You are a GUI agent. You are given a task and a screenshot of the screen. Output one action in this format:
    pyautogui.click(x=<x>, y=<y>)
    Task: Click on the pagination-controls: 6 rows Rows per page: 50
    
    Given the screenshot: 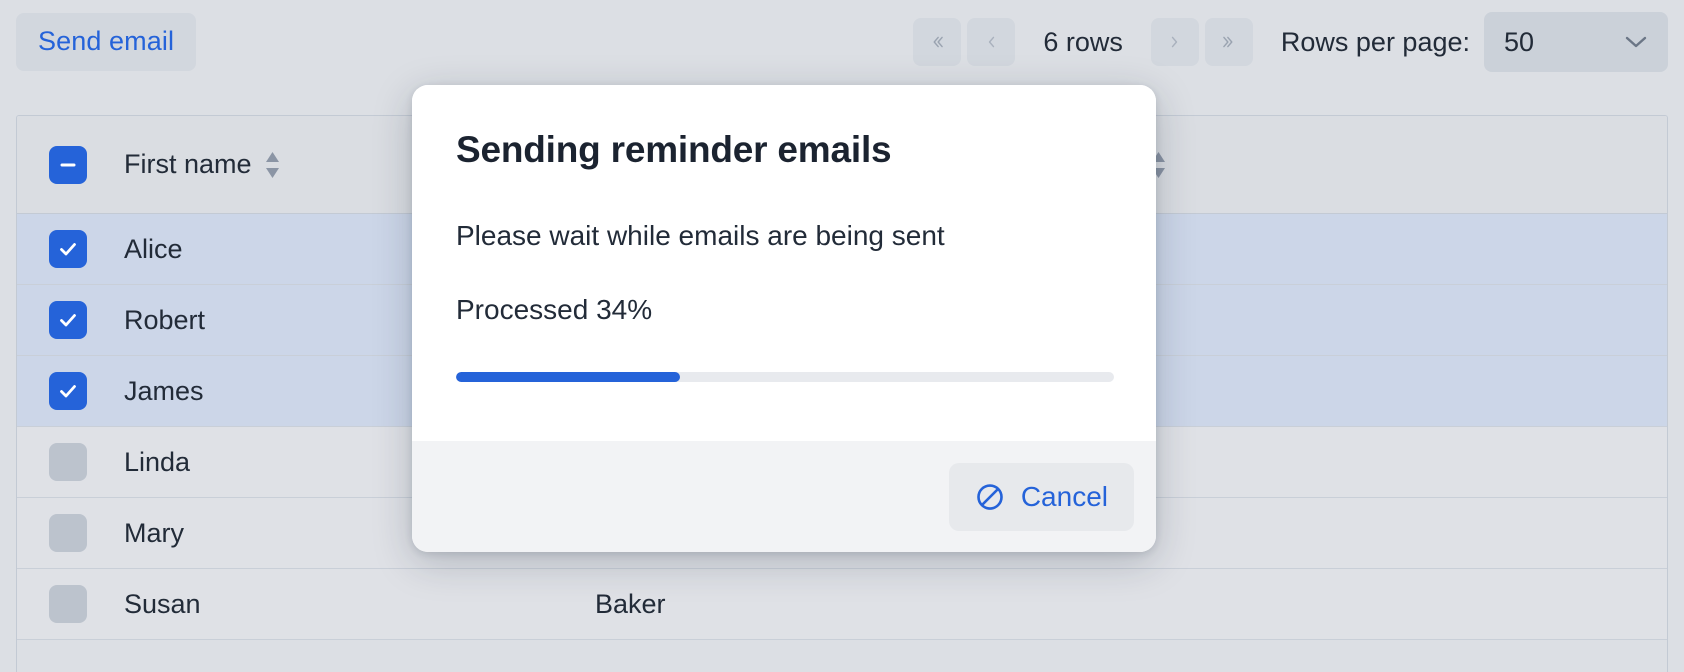 What is the action you would take?
    pyautogui.click(x=1290, y=42)
    